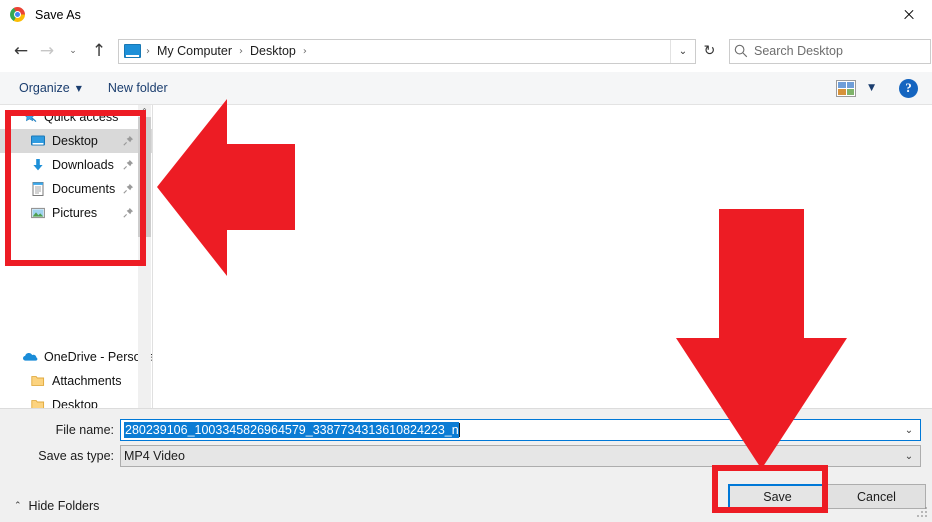  What do you see at coordinates (84, 189) in the screenshot?
I see `sidebar-item-label: Documents` at bounding box center [84, 189].